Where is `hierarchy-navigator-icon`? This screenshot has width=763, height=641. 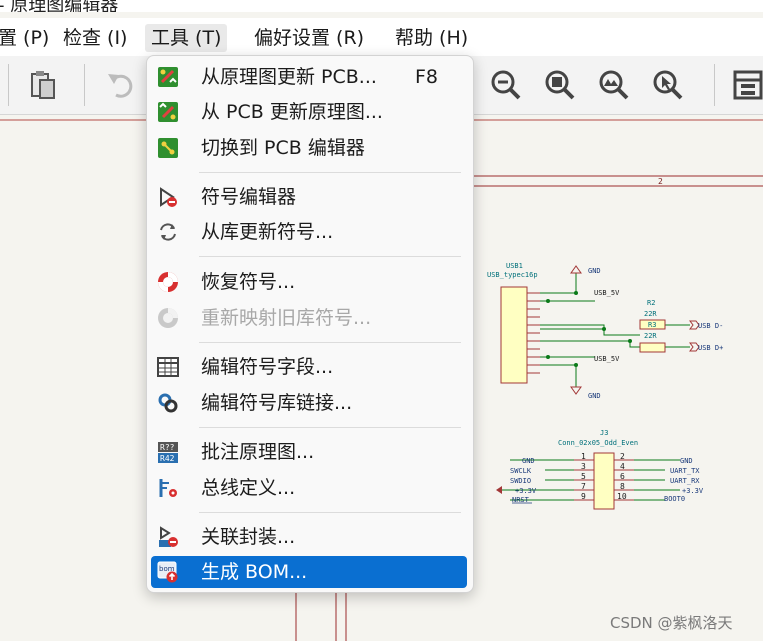 hierarchy-navigator-icon is located at coordinates (747, 85).